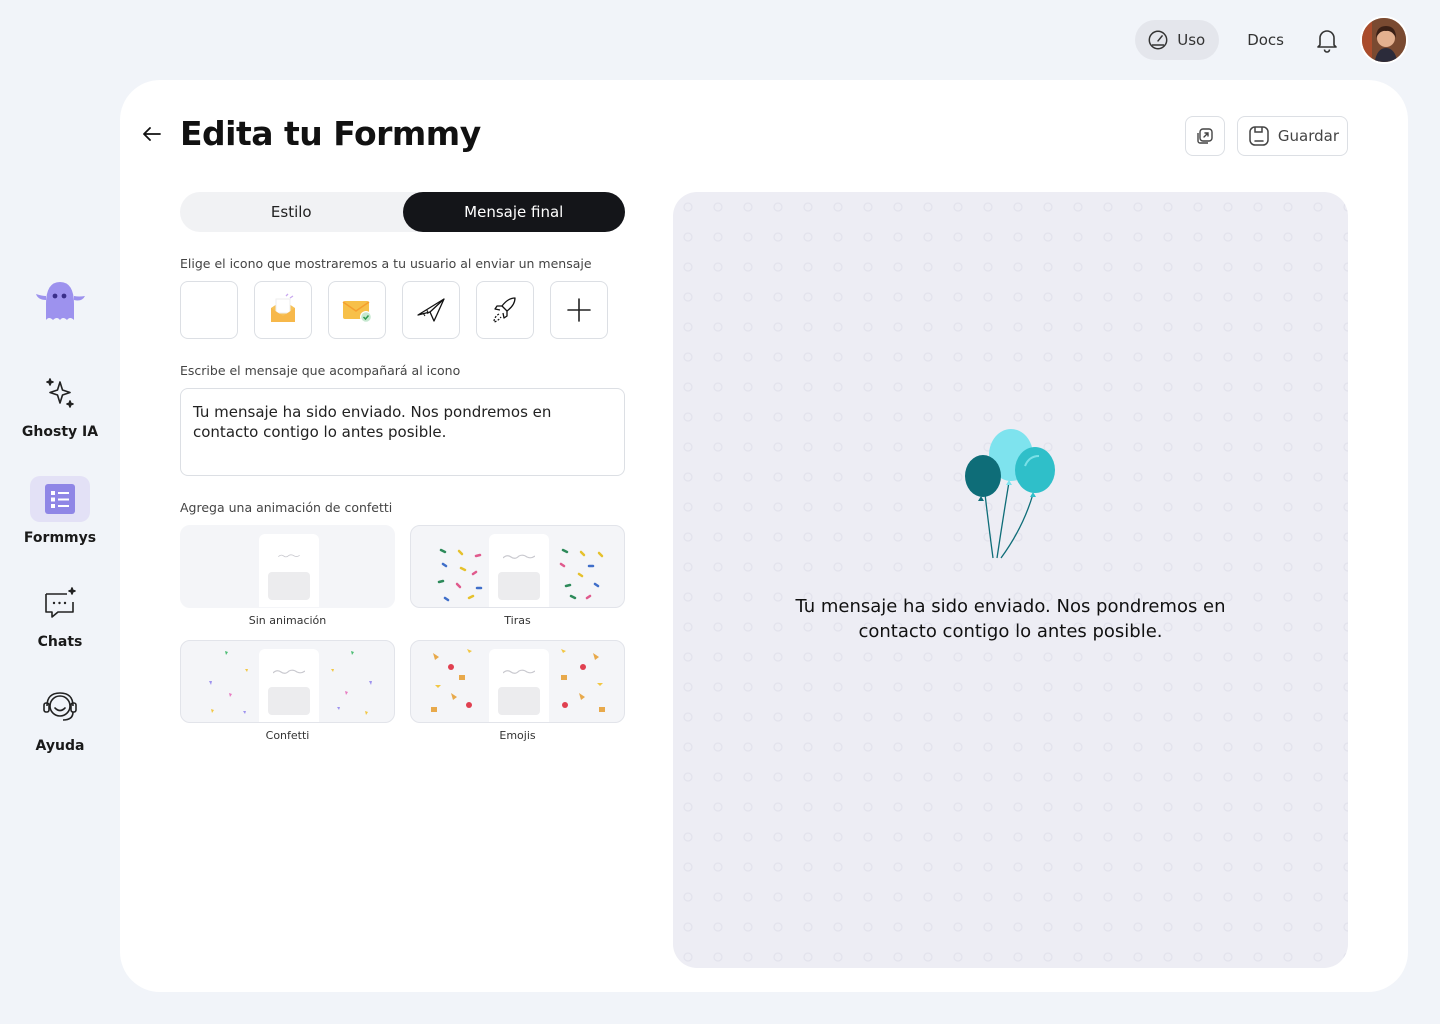 The height and width of the screenshot is (1024, 1440). I want to click on sidebar-item-chats: Chats, so click(60, 615).